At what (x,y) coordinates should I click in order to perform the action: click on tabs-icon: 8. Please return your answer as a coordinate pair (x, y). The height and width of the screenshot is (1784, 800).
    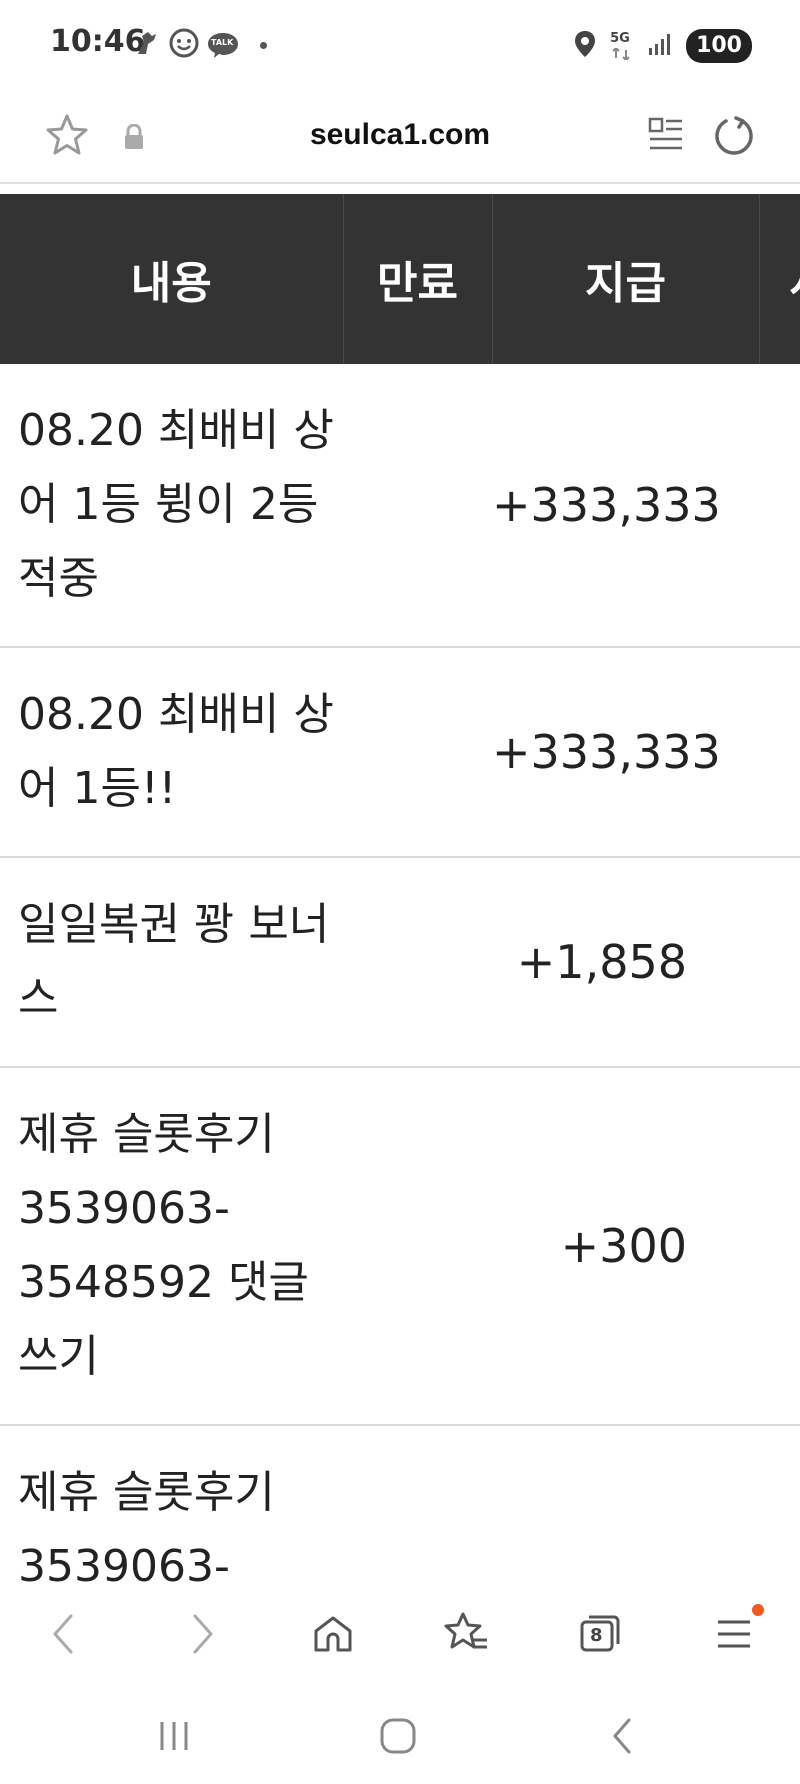
    Looking at the image, I should click on (600, 1634).